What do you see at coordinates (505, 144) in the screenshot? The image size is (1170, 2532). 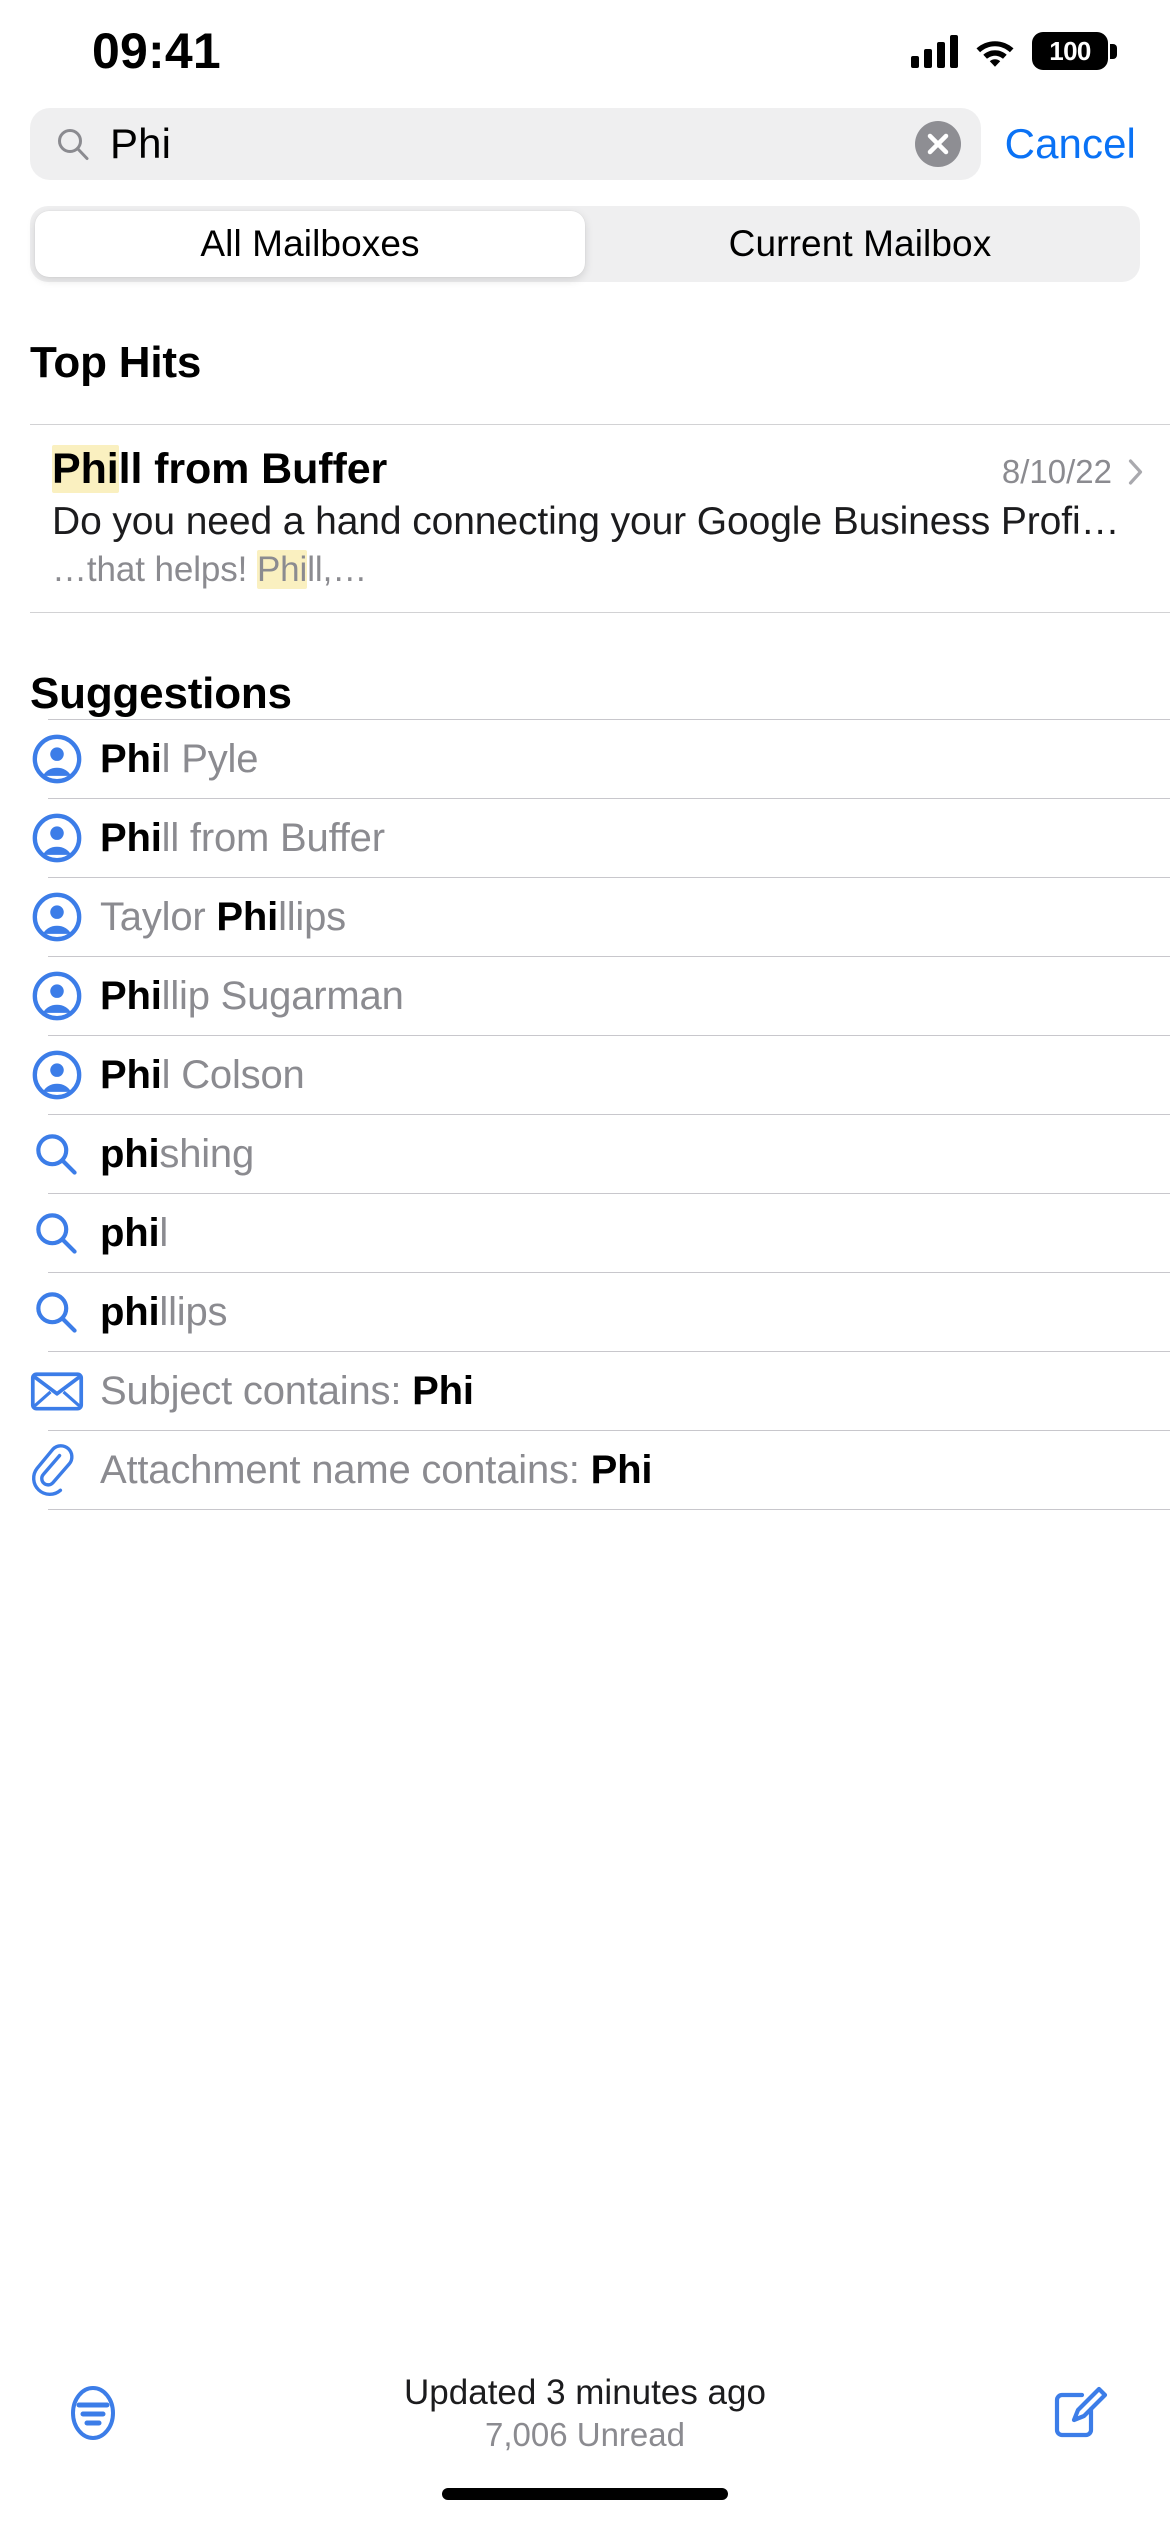 I see `search-input: Phi` at bounding box center [505, 144].